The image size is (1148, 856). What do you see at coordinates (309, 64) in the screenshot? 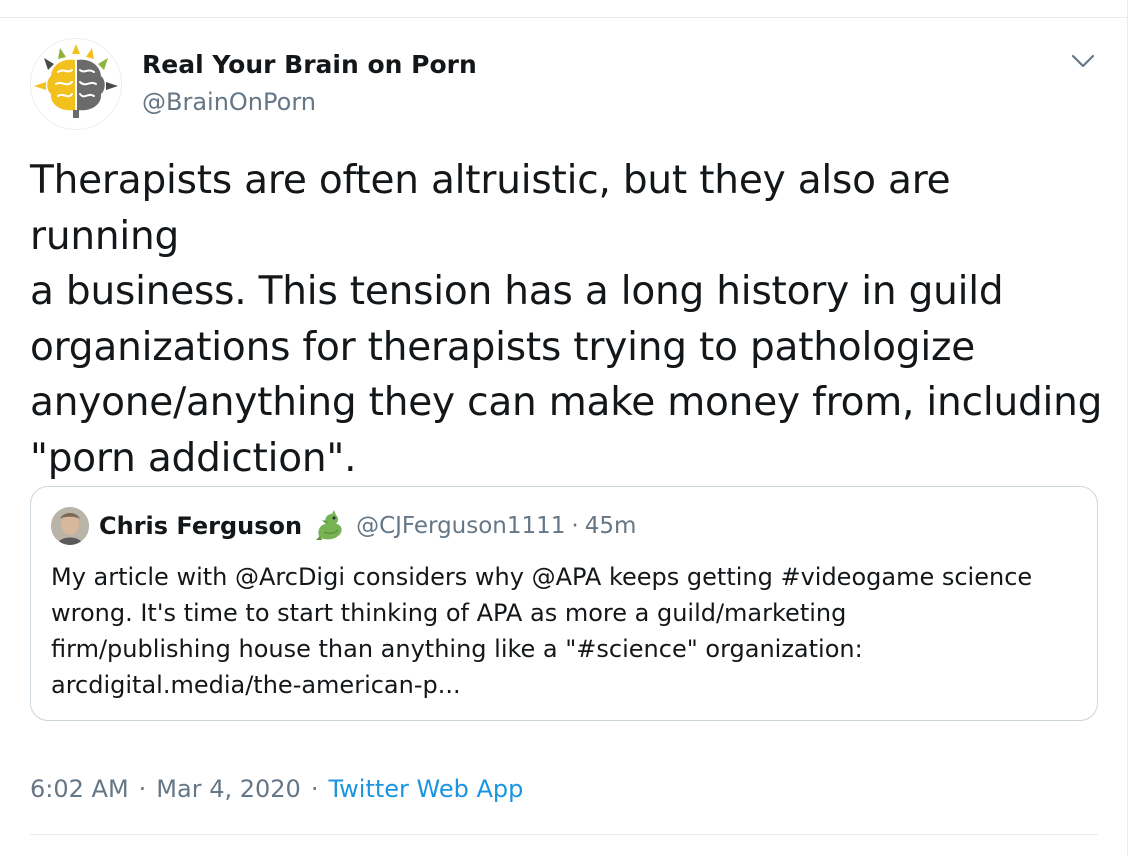
I see `author-name: Real Your Brain on Porn` at bounding box center [309, 64].